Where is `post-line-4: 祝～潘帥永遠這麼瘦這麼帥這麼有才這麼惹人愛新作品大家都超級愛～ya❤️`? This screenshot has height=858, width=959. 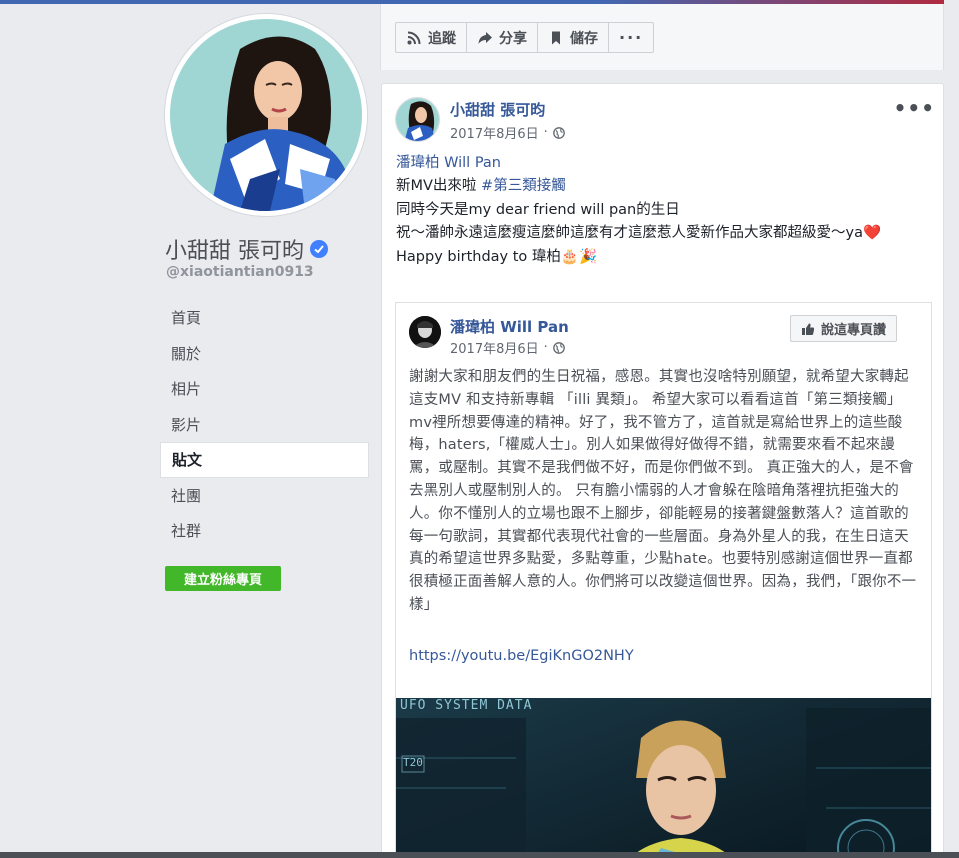 post-line-4: 祝～潘帥永遠這麼瘦這麼帥這麼有才這麼惹人愛新作品大家都超級愛～ya❤️ is located at coordinates (639, 233).